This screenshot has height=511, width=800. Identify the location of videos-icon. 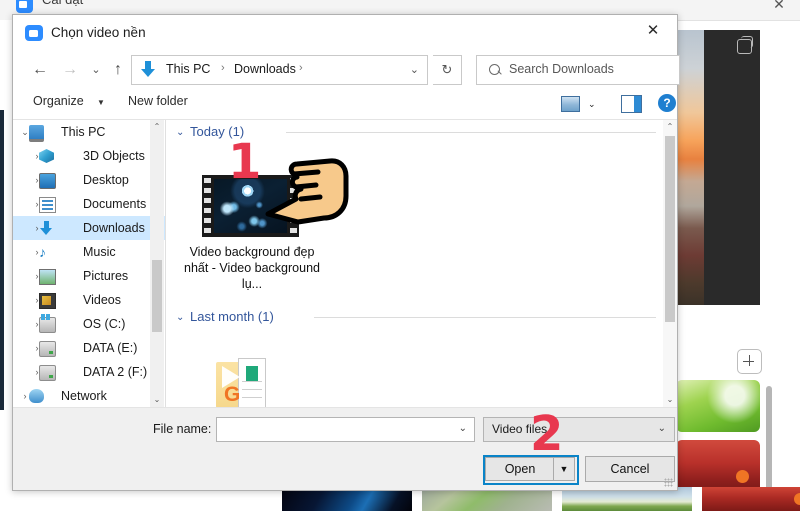
(47, 301).